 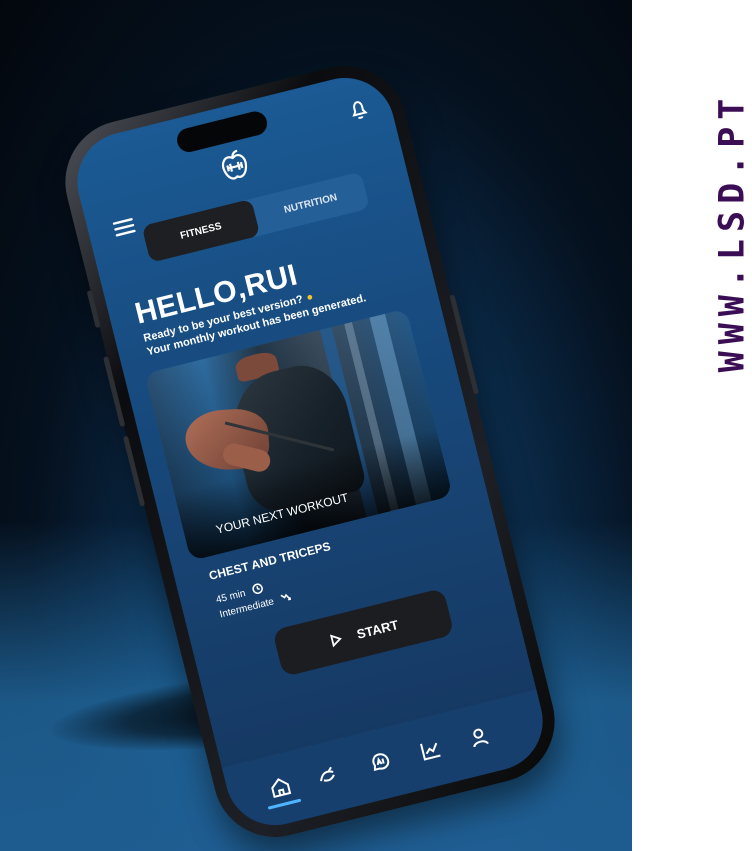 What do you see at coordinates (336, 640) in the screenshot?
I see `play-icon` at bounding box center [336, 640].